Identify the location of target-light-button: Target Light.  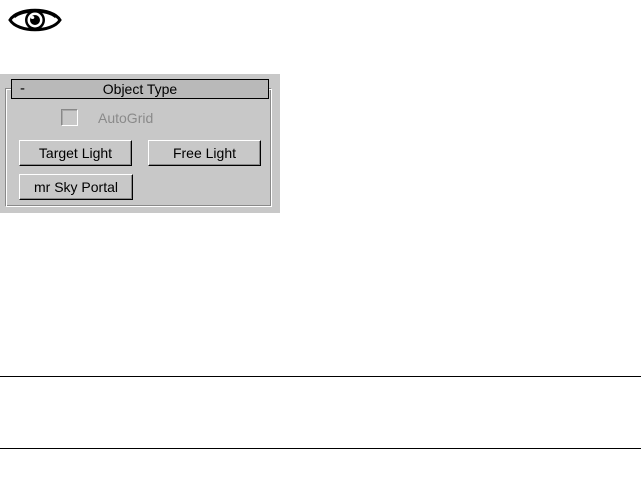
(75, 153).